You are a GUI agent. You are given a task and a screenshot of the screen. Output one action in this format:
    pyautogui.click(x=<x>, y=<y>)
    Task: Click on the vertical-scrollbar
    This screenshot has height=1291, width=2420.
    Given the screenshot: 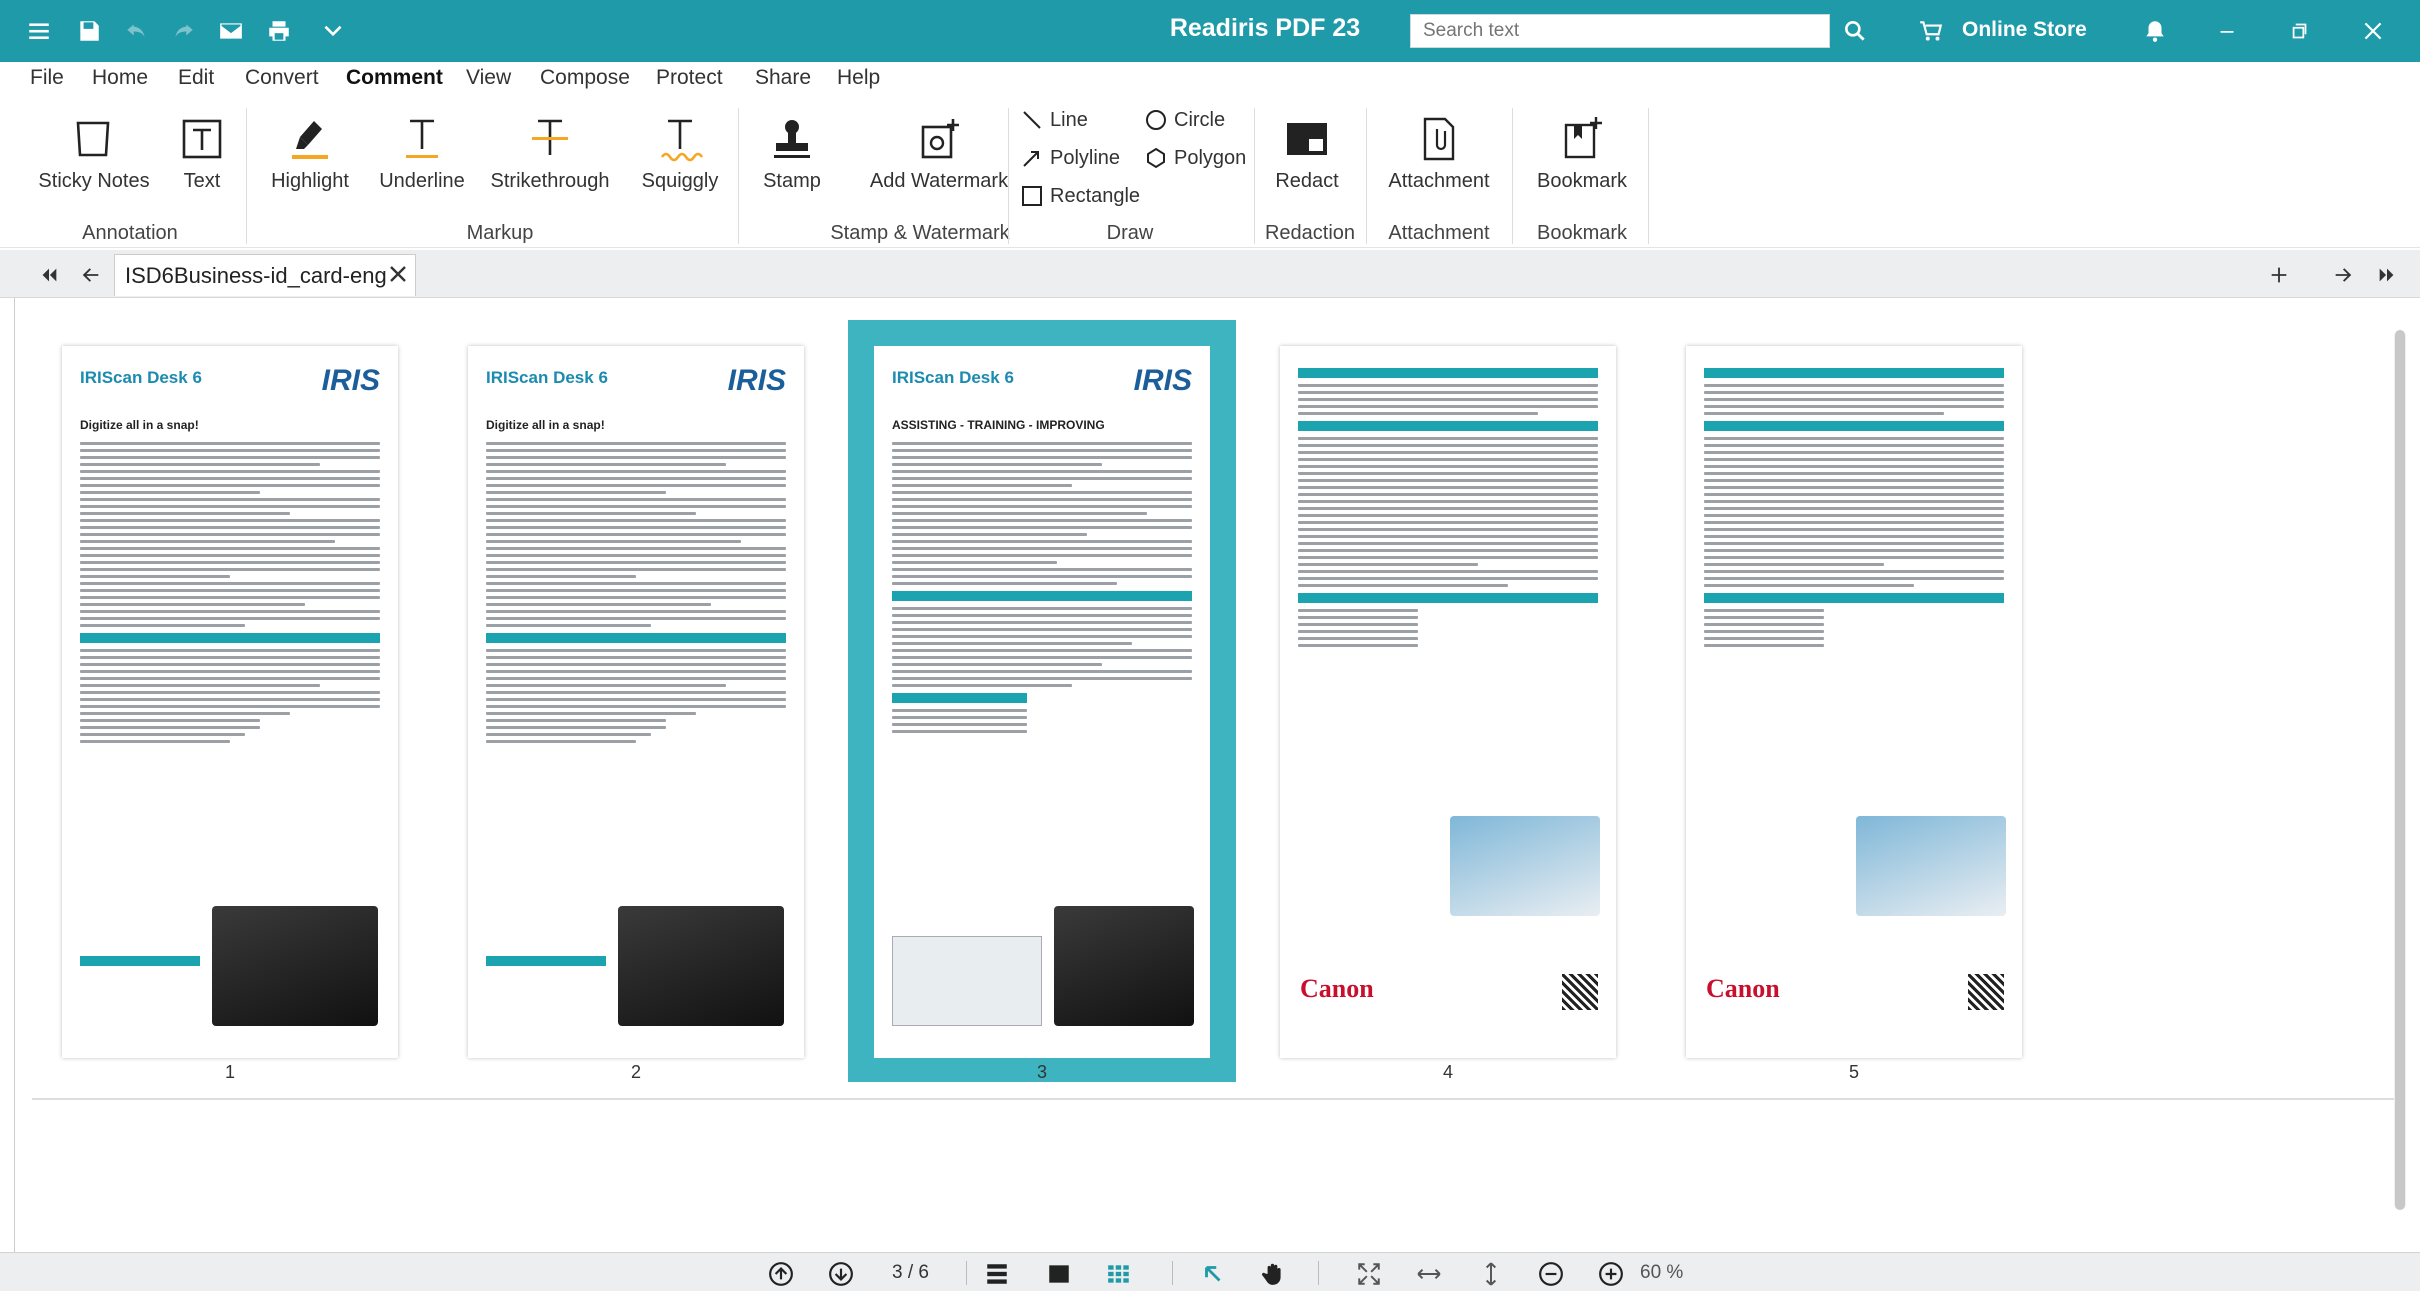 What is the action you would take?
    pyautogui.click(x=2400, y=770)
    